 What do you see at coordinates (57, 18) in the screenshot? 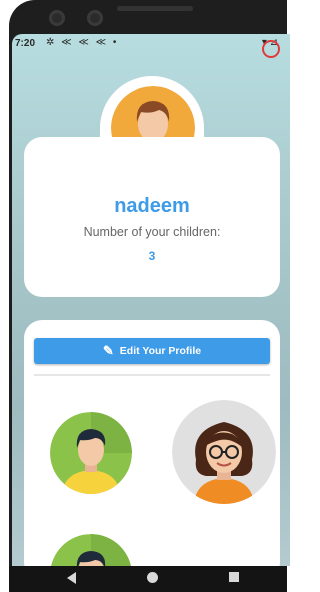
I see `sensor-icon` at bounding box center [57, 18].